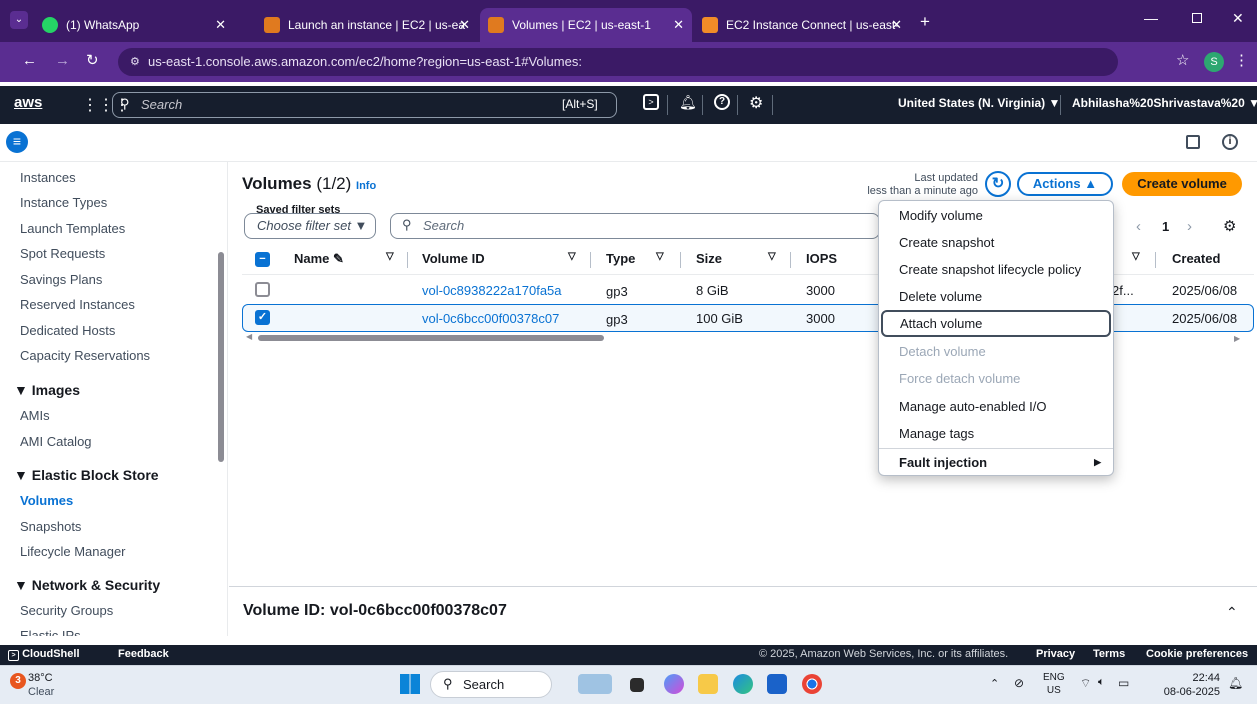  I want to click on column-header-name: Name ✎, so click(319, 259).